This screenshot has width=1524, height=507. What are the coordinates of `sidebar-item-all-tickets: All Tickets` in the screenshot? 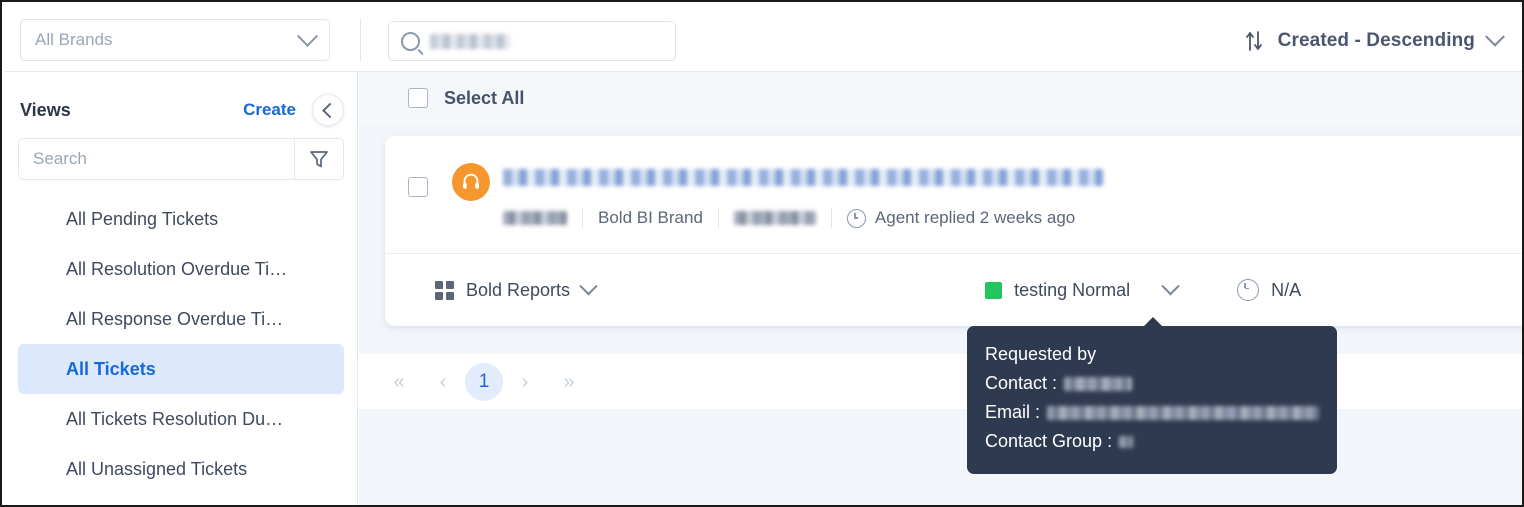 It's located at (181, 369).